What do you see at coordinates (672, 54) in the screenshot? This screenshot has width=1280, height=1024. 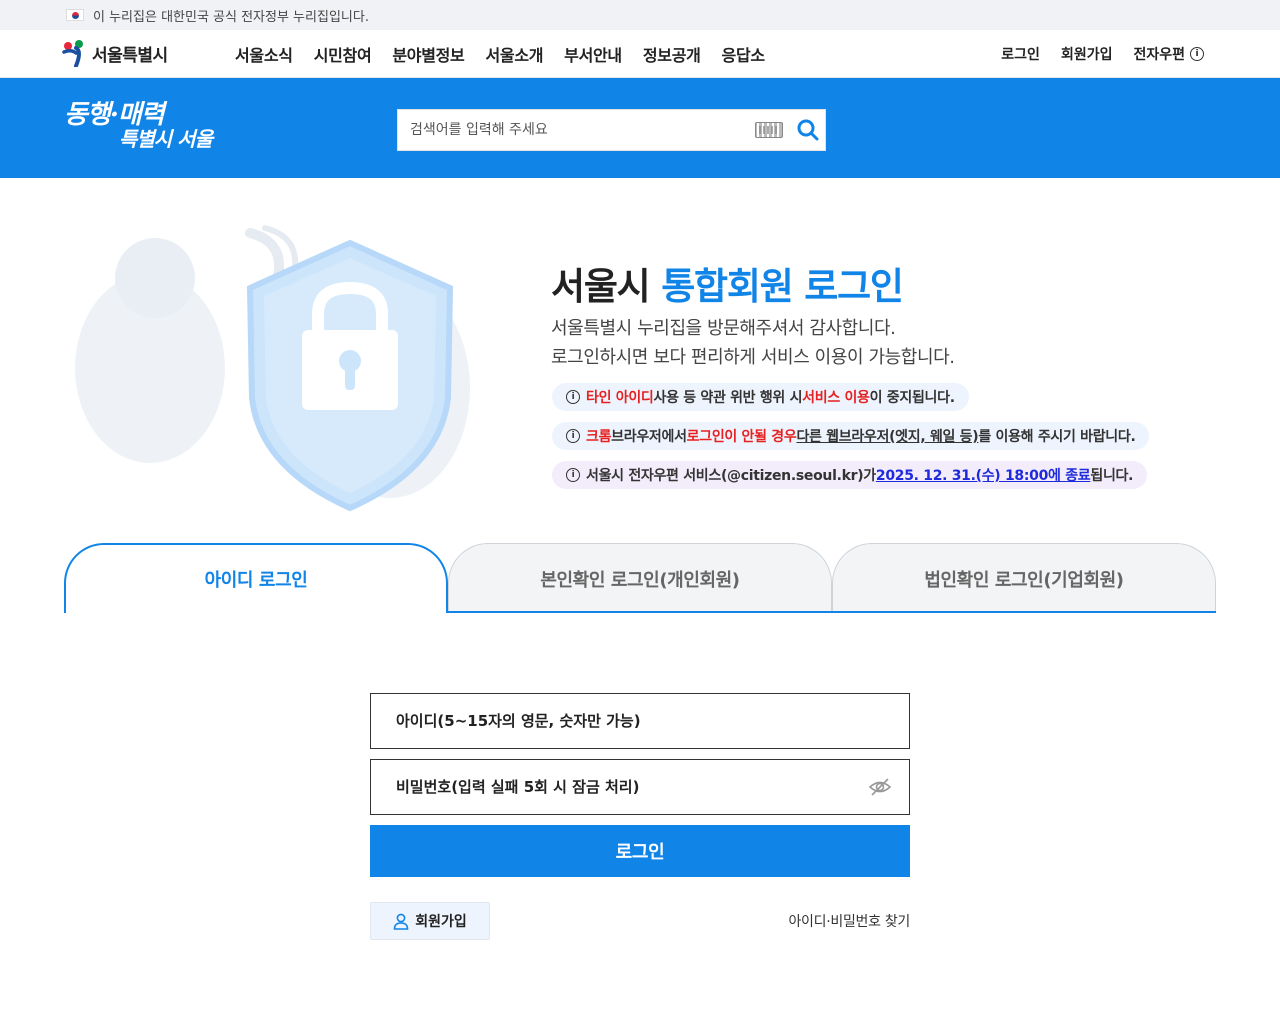 I see `menu-item-disclosure: 정보공개` at bounding box center [672, 54].